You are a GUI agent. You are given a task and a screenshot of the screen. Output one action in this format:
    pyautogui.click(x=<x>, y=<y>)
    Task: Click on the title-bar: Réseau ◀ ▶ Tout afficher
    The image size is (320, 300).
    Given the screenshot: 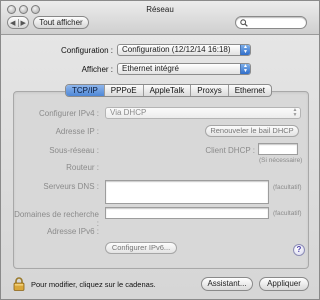 What is the action you would take?
    pyautogui.click(x=160, y=18)
    